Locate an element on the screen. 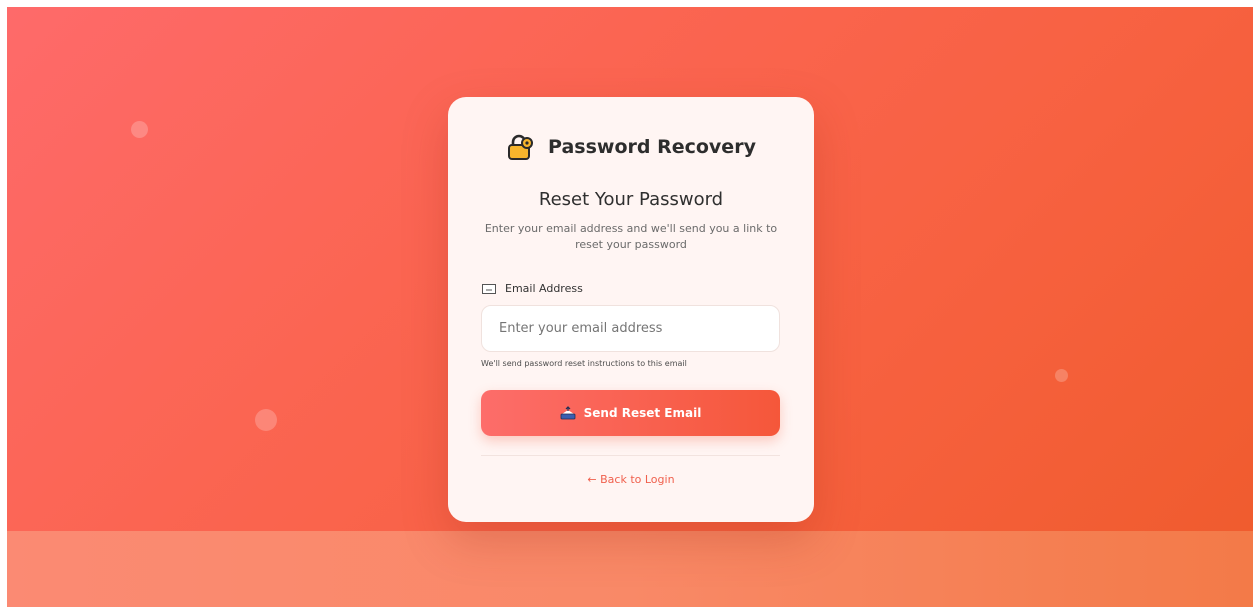 This screenshot has width=1253, height=607. email-label-text: Email Address is located at coordinates (544, 288).